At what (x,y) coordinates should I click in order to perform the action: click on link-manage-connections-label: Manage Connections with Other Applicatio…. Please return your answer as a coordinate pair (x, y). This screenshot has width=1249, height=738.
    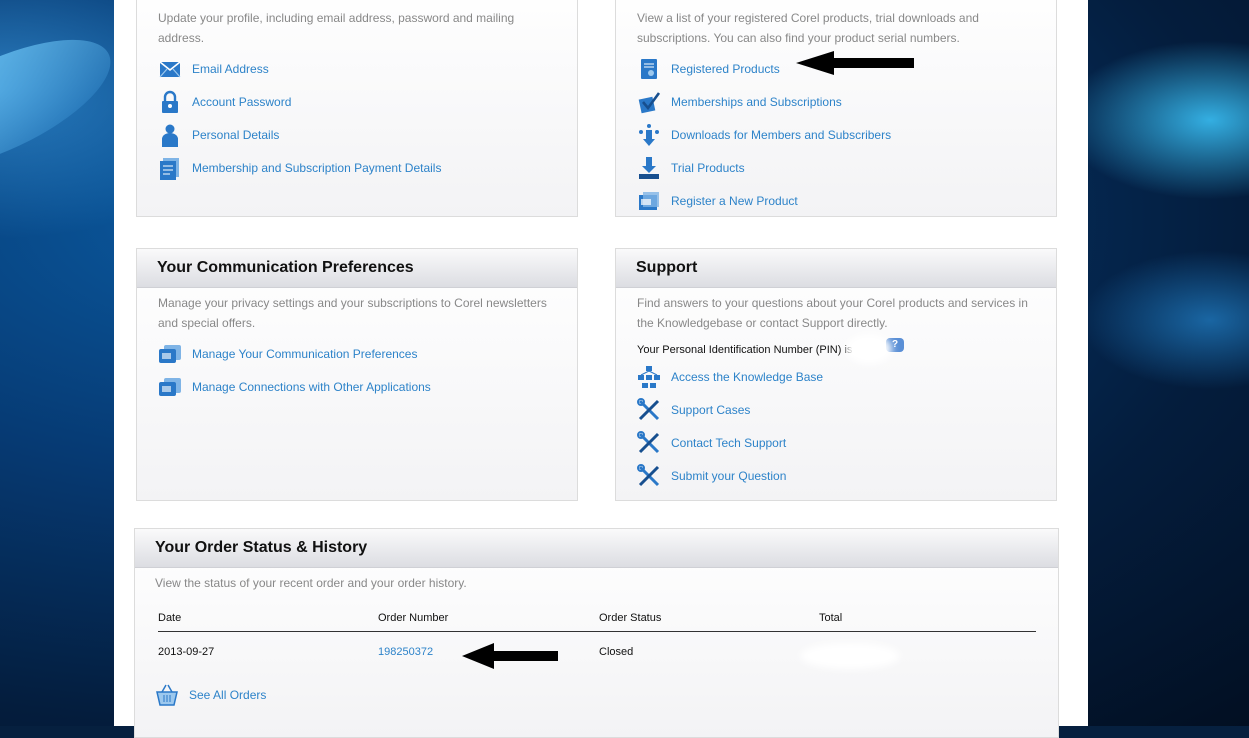
    Looking at the image, I should click on (311, 387).